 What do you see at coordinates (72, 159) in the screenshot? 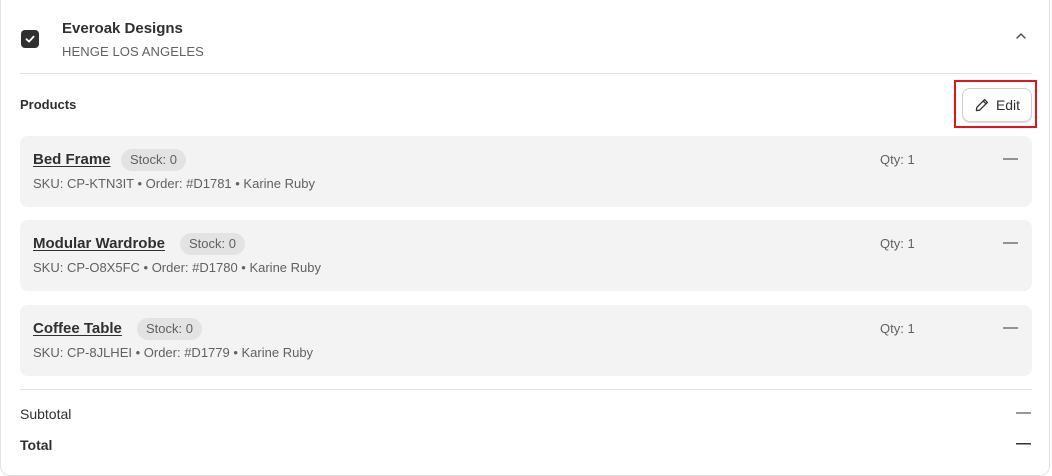
I see `product-name-link: Bed Frame` at bounding box center [72, 159].